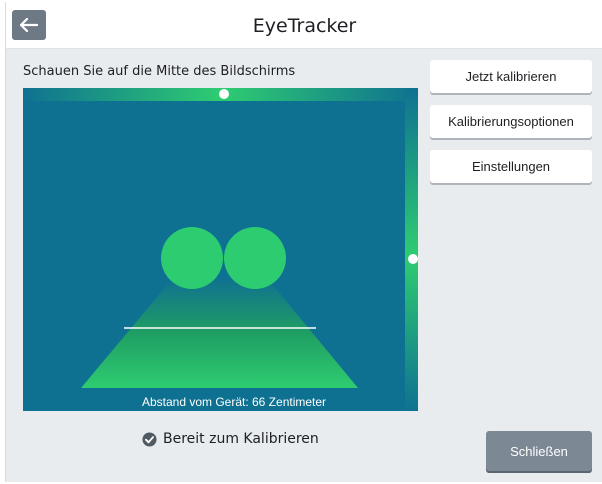 The width and height of the screenshot is (602, 484). Describe the element at coordinates (255, 258) in the screenshot. I see `right-eye` at that location.